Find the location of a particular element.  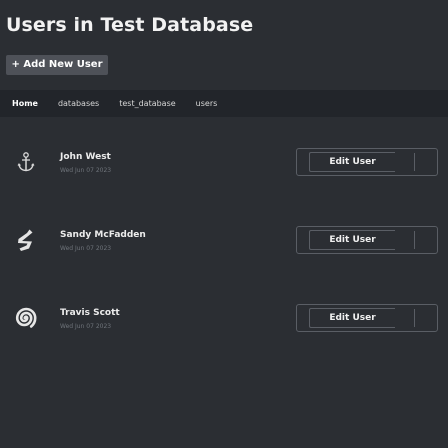

rune-icon is located at coordinates (26, 240).